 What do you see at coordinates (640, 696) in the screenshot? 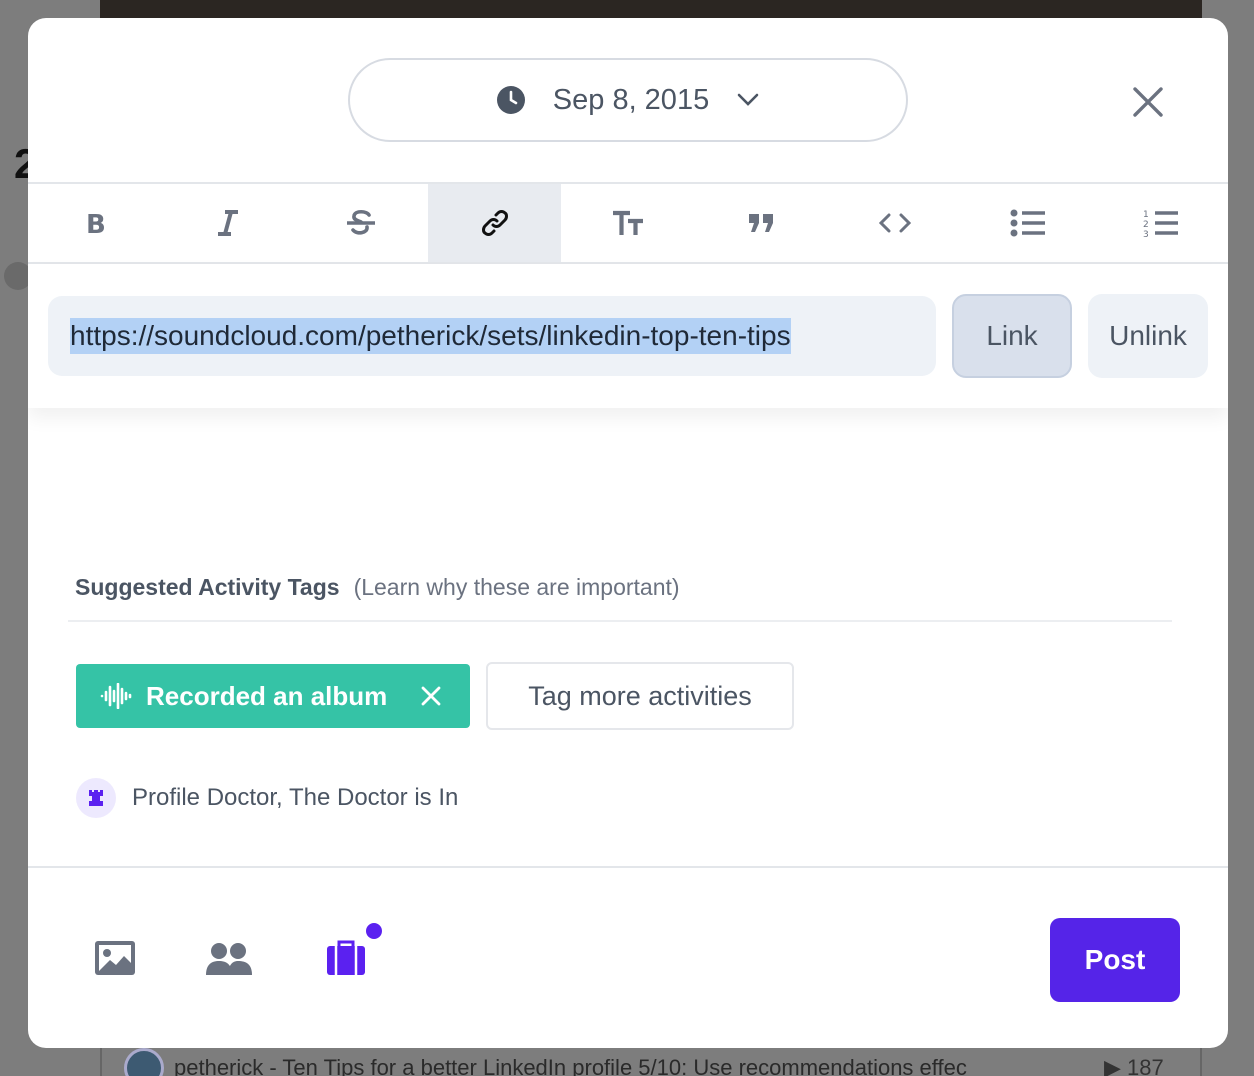
I see `tag-more-activities-button: Tag more activities` at bounding box center [640, 696].